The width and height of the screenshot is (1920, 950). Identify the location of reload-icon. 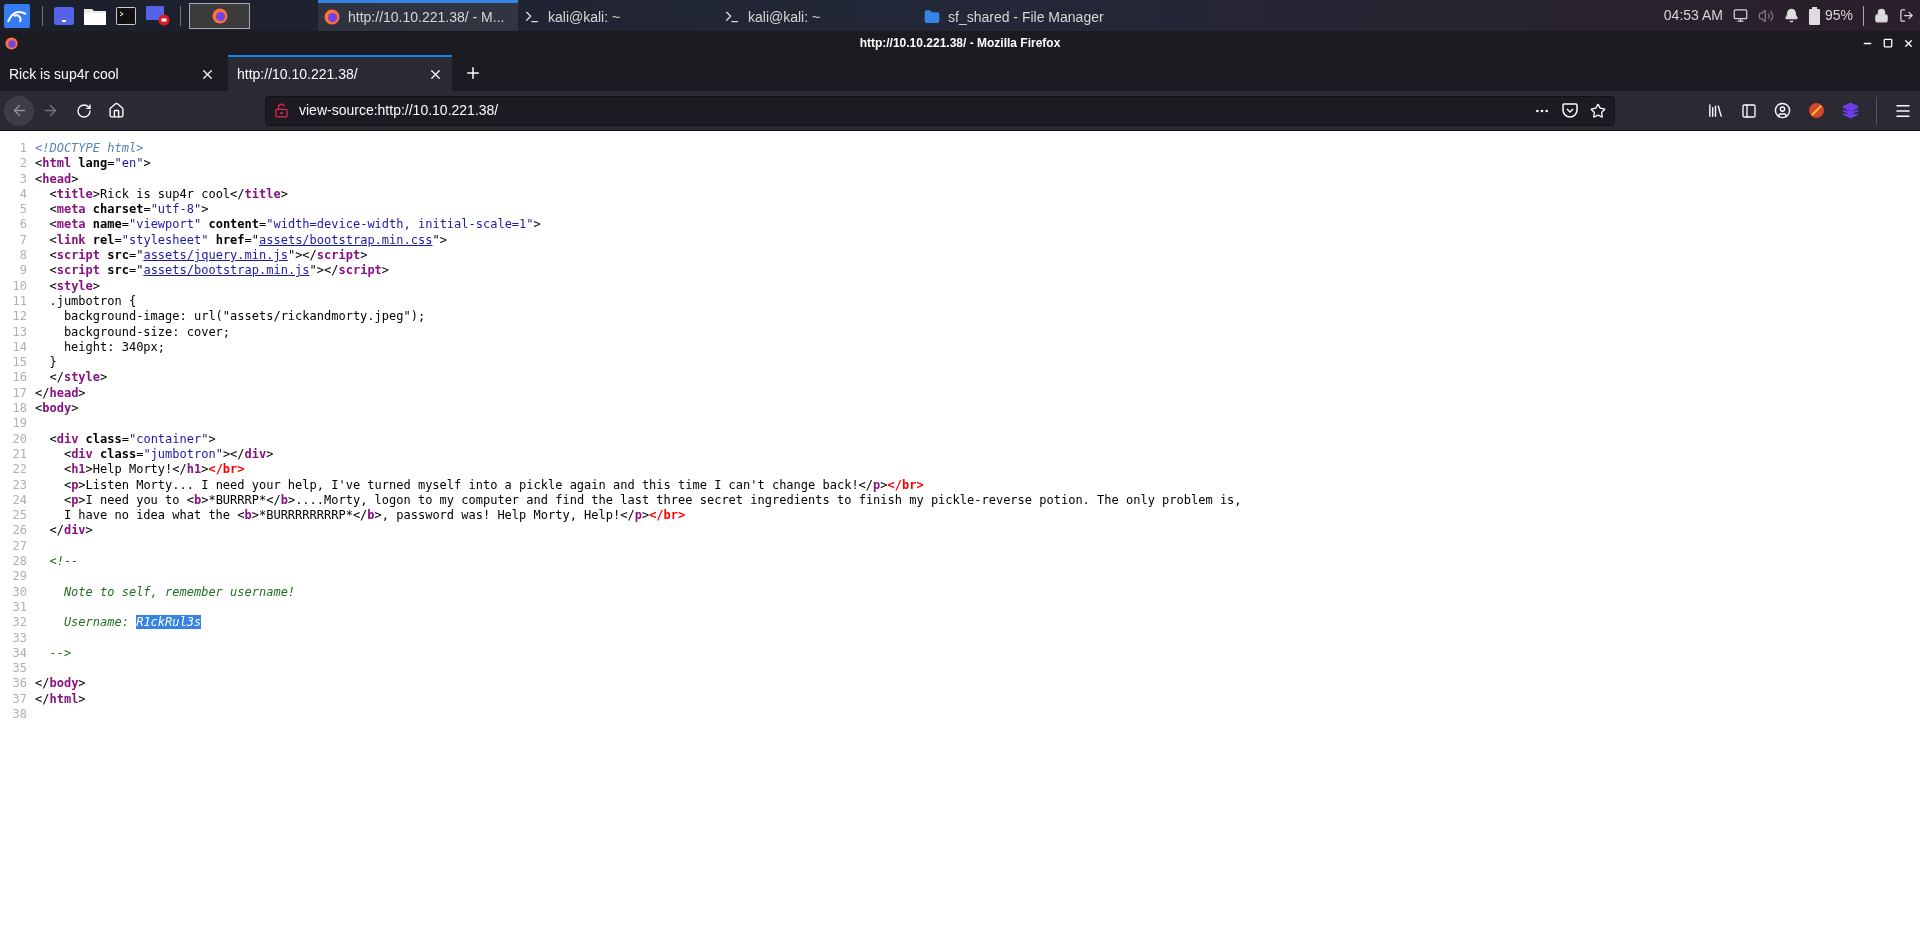
(84, 110).